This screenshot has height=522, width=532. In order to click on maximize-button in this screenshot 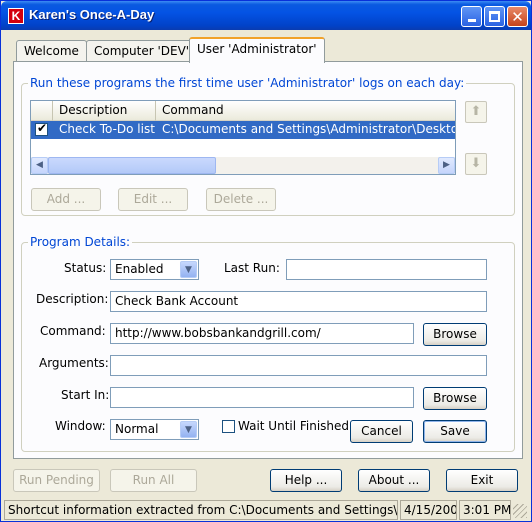, I will do `click(494, 16)`.